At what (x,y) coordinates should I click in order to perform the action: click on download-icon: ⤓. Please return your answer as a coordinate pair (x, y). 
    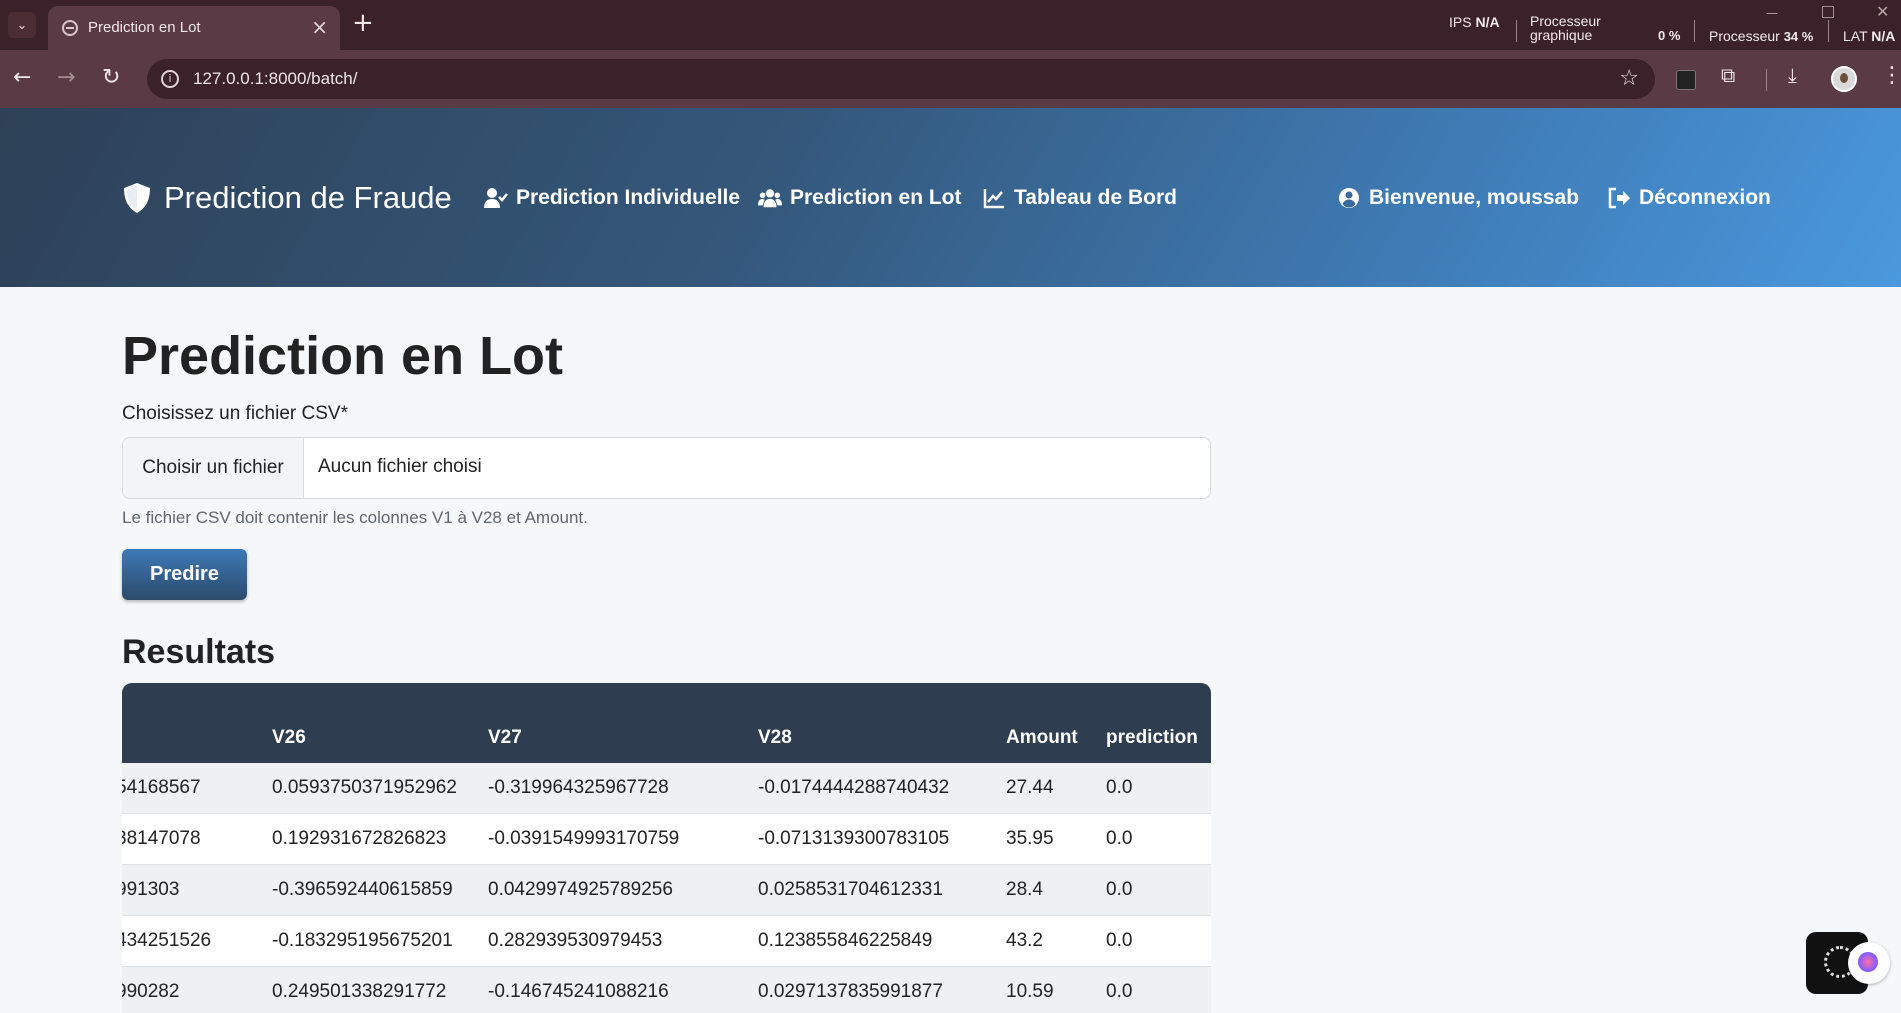
    Looking at the image, I should click on (1792, 75).